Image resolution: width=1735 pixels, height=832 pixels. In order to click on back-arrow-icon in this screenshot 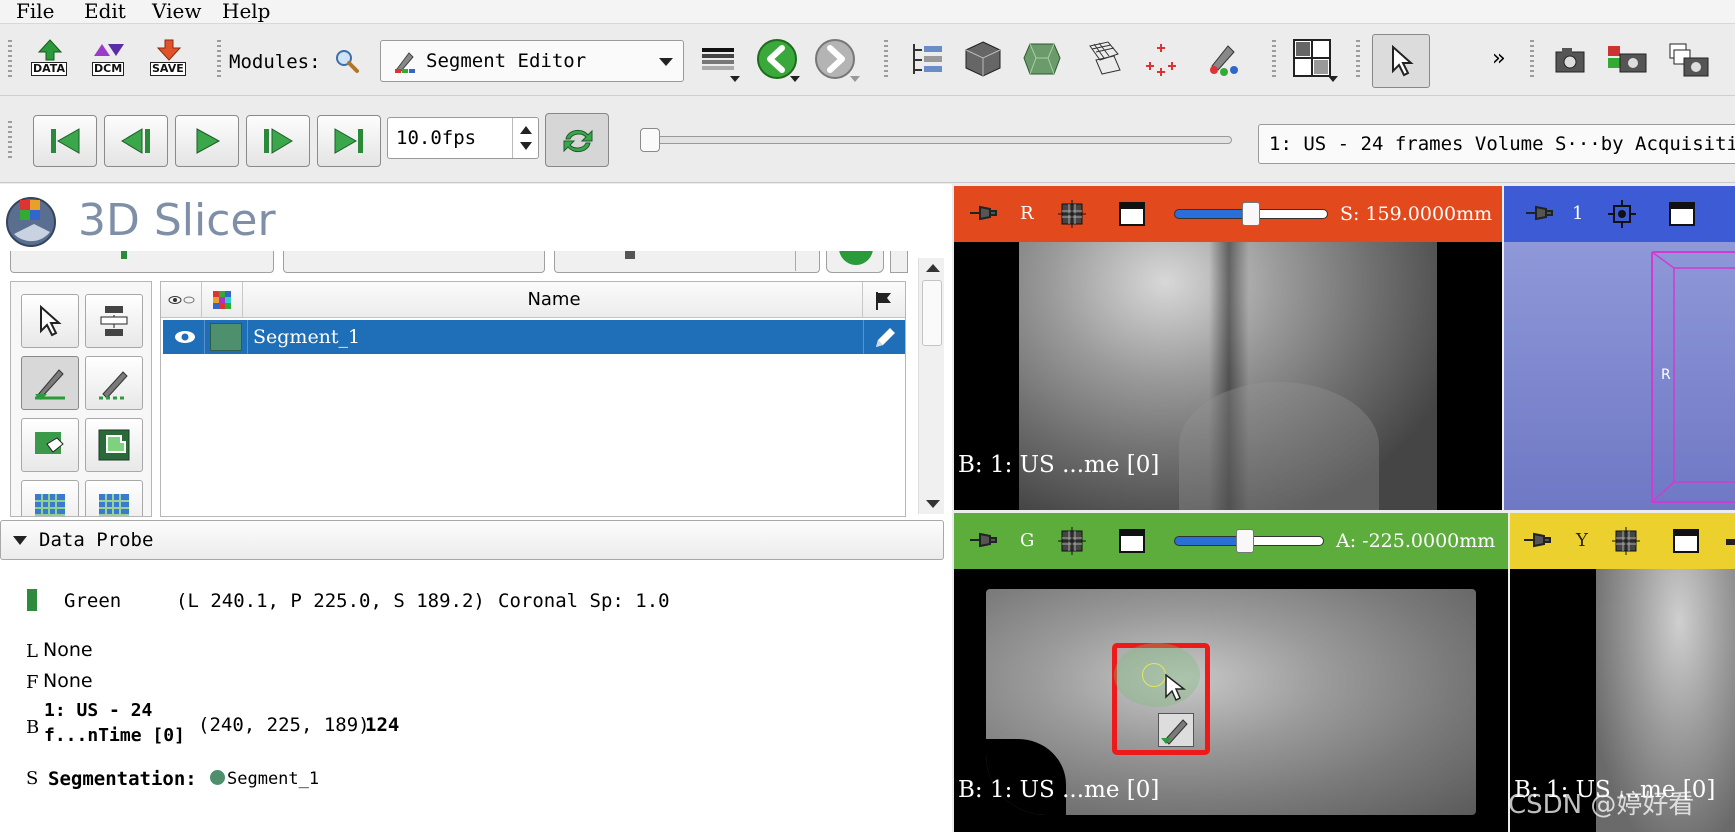, I will do `click(777, 59)`.